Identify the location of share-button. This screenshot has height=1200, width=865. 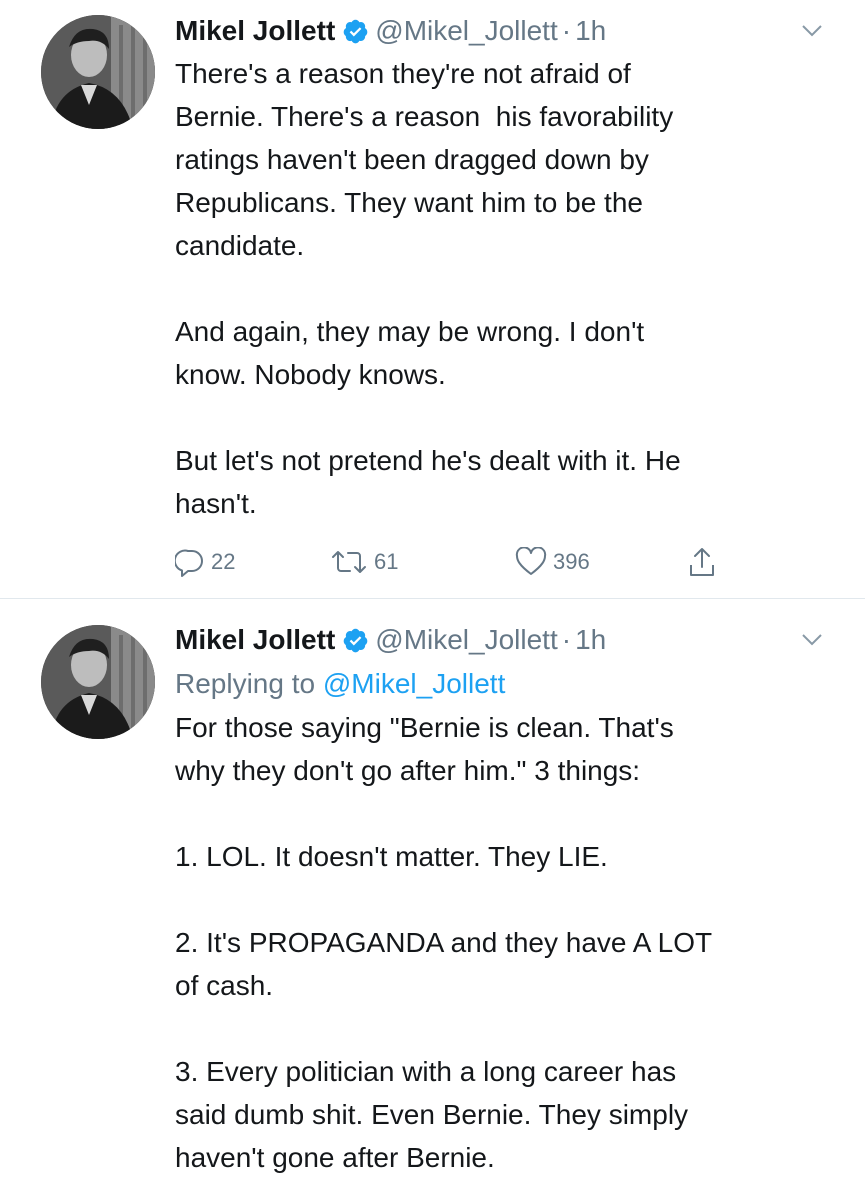
(702, 562).